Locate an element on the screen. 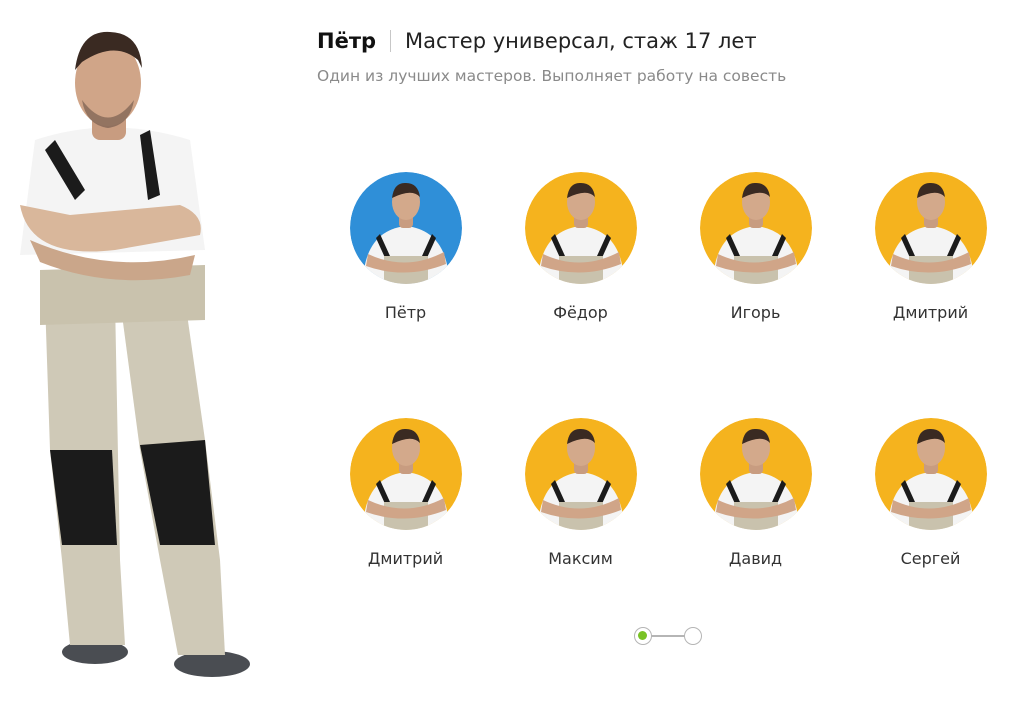  master-card: Пётр is located at coordinates (405, 248).